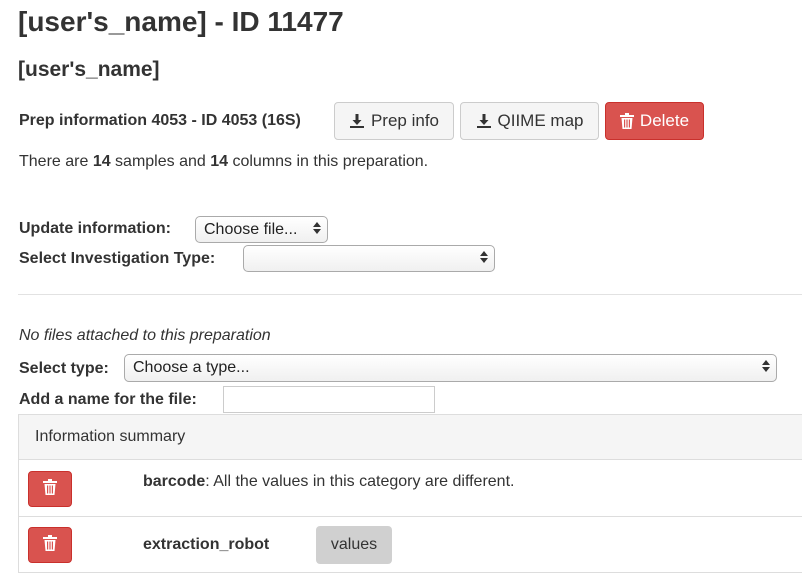  Describe the element at coordinates (117, 258) in the screenshot. I see `investigation-type-label: Select Investigation Type:` at that location.